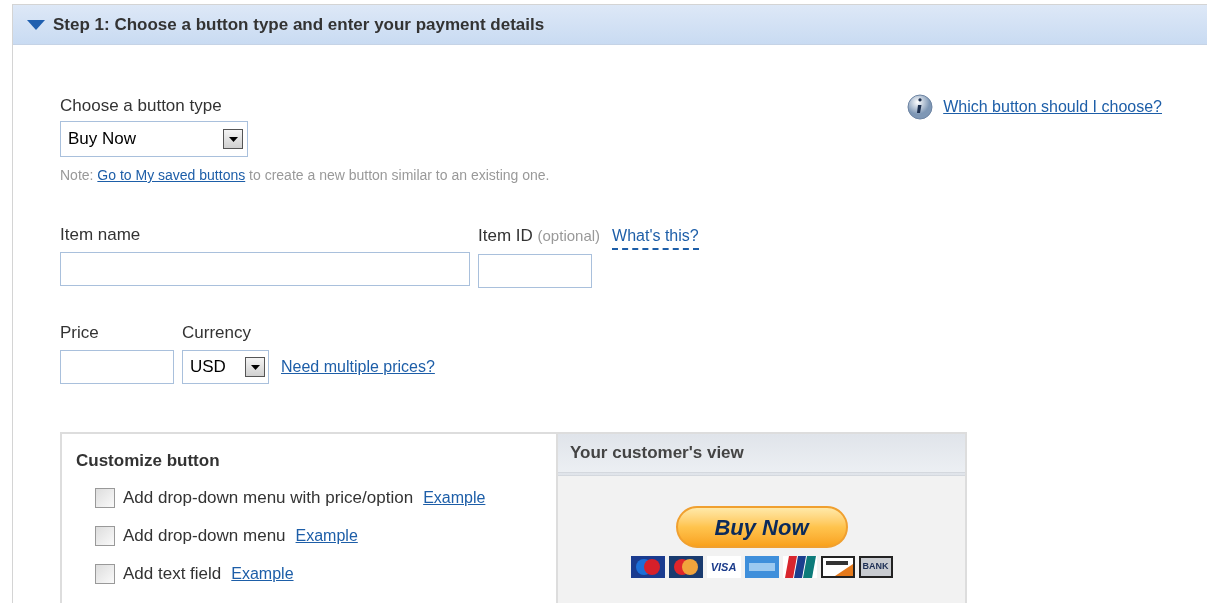 The height and width of the screenshot is (603, 1207). Describe the element at coordinates (101, 235) in the screenshot. I see `field-label: Item name` at that location.